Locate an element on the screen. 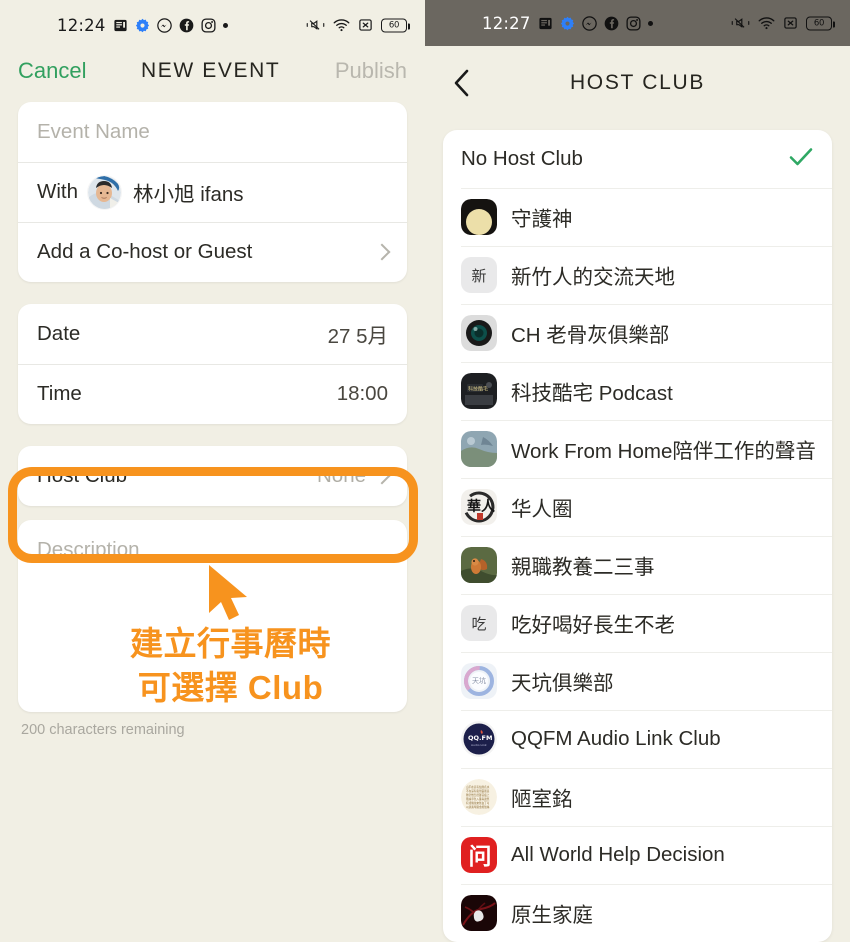  lens-avatar-icon is located at coordinates (479, 333).